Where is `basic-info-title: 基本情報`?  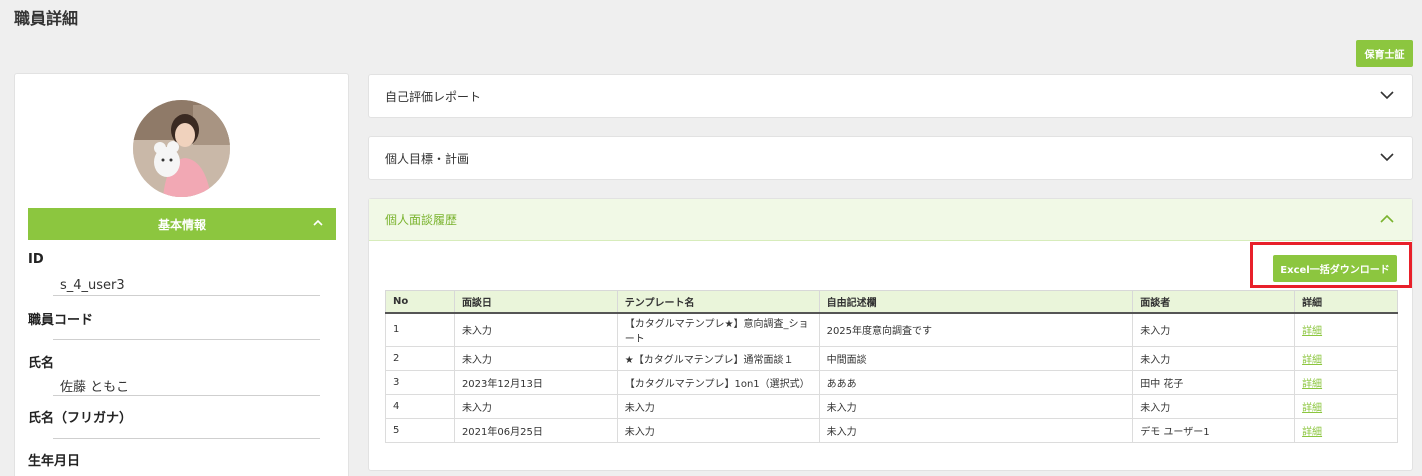
basic-info-title: 基本情報 is located at coordinates (181, 224).